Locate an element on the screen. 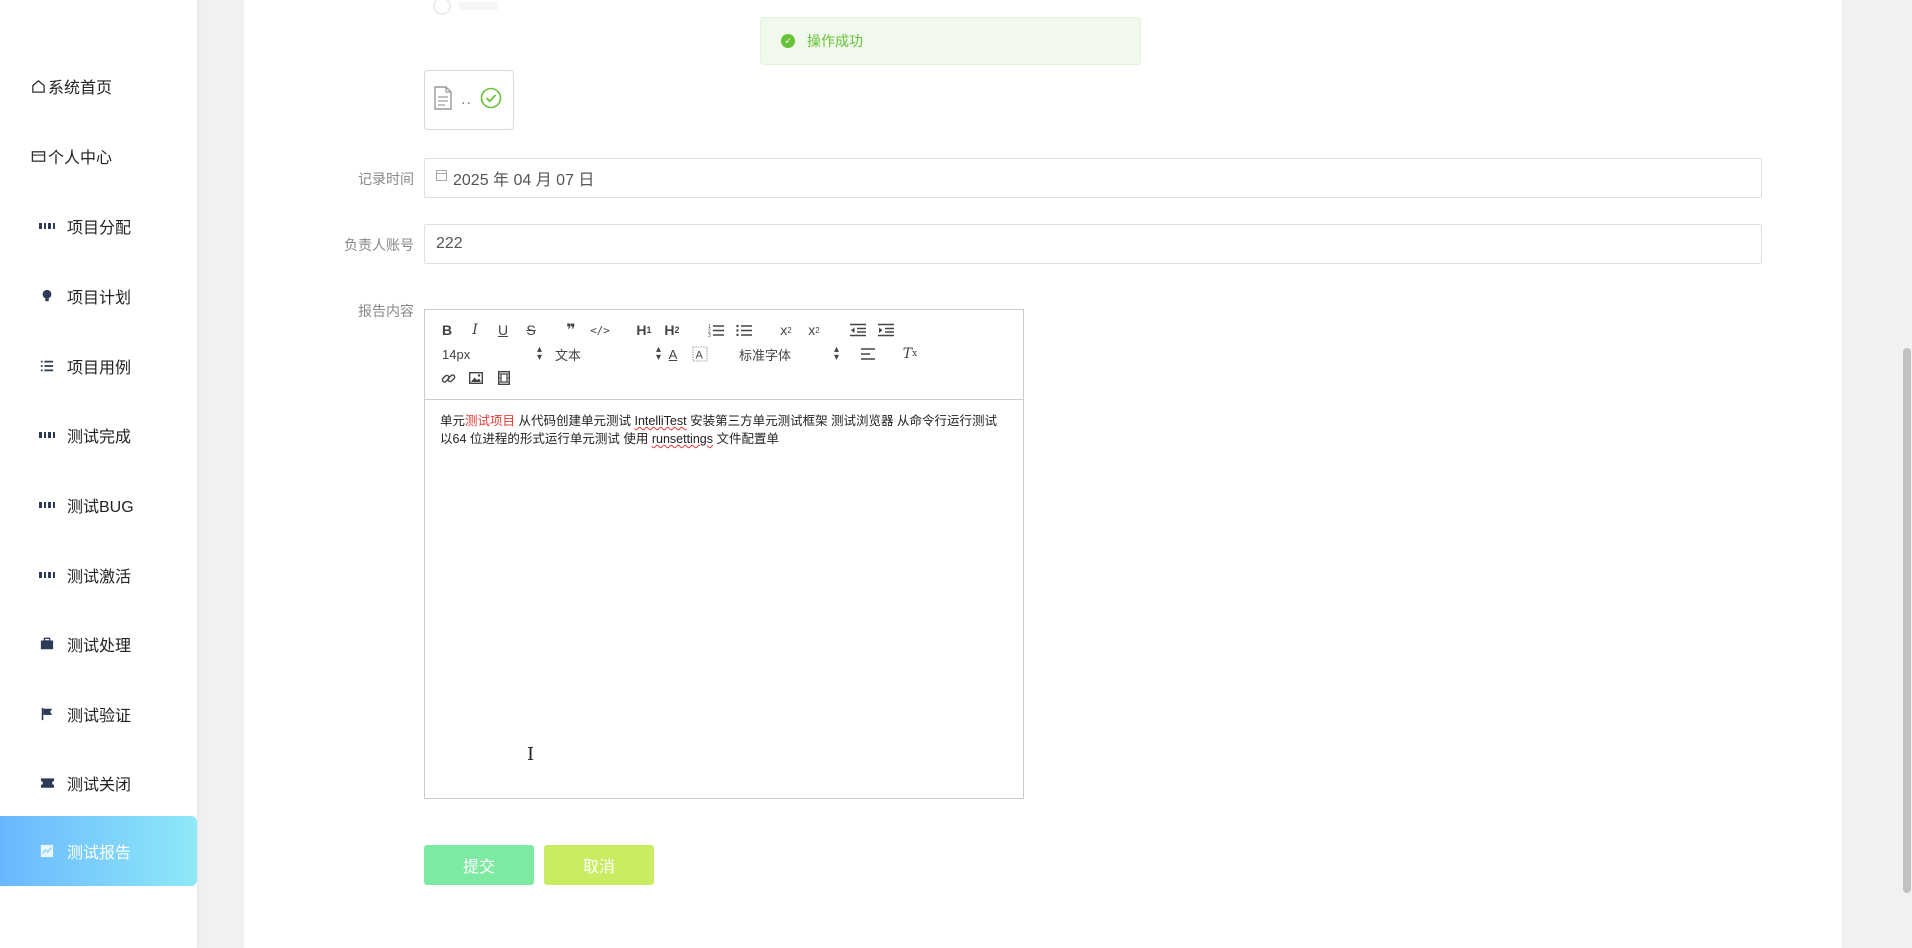 Image resolution: width=1912 pixels, height=948 pixels. page-scrollbar is located at coordinates (1907, 474).